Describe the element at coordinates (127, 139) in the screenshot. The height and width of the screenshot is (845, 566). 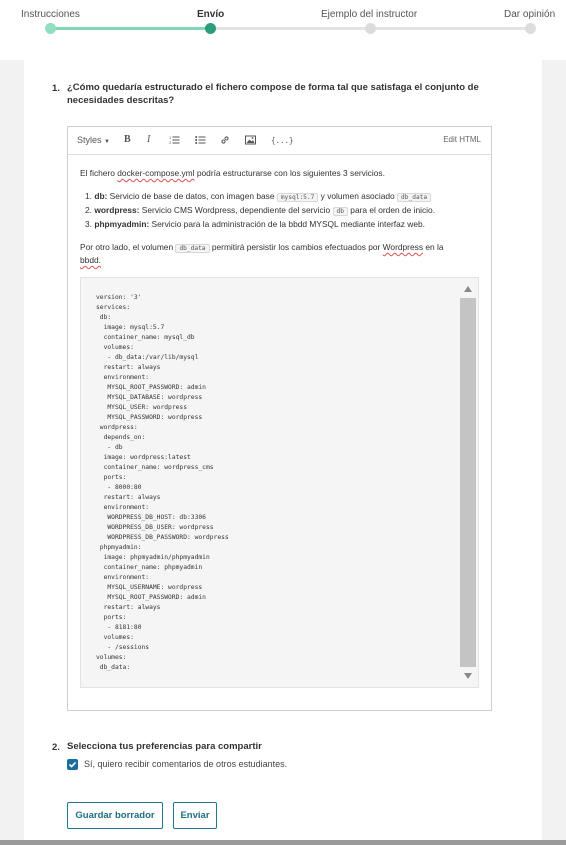
I see `bold-button: B` at that location.